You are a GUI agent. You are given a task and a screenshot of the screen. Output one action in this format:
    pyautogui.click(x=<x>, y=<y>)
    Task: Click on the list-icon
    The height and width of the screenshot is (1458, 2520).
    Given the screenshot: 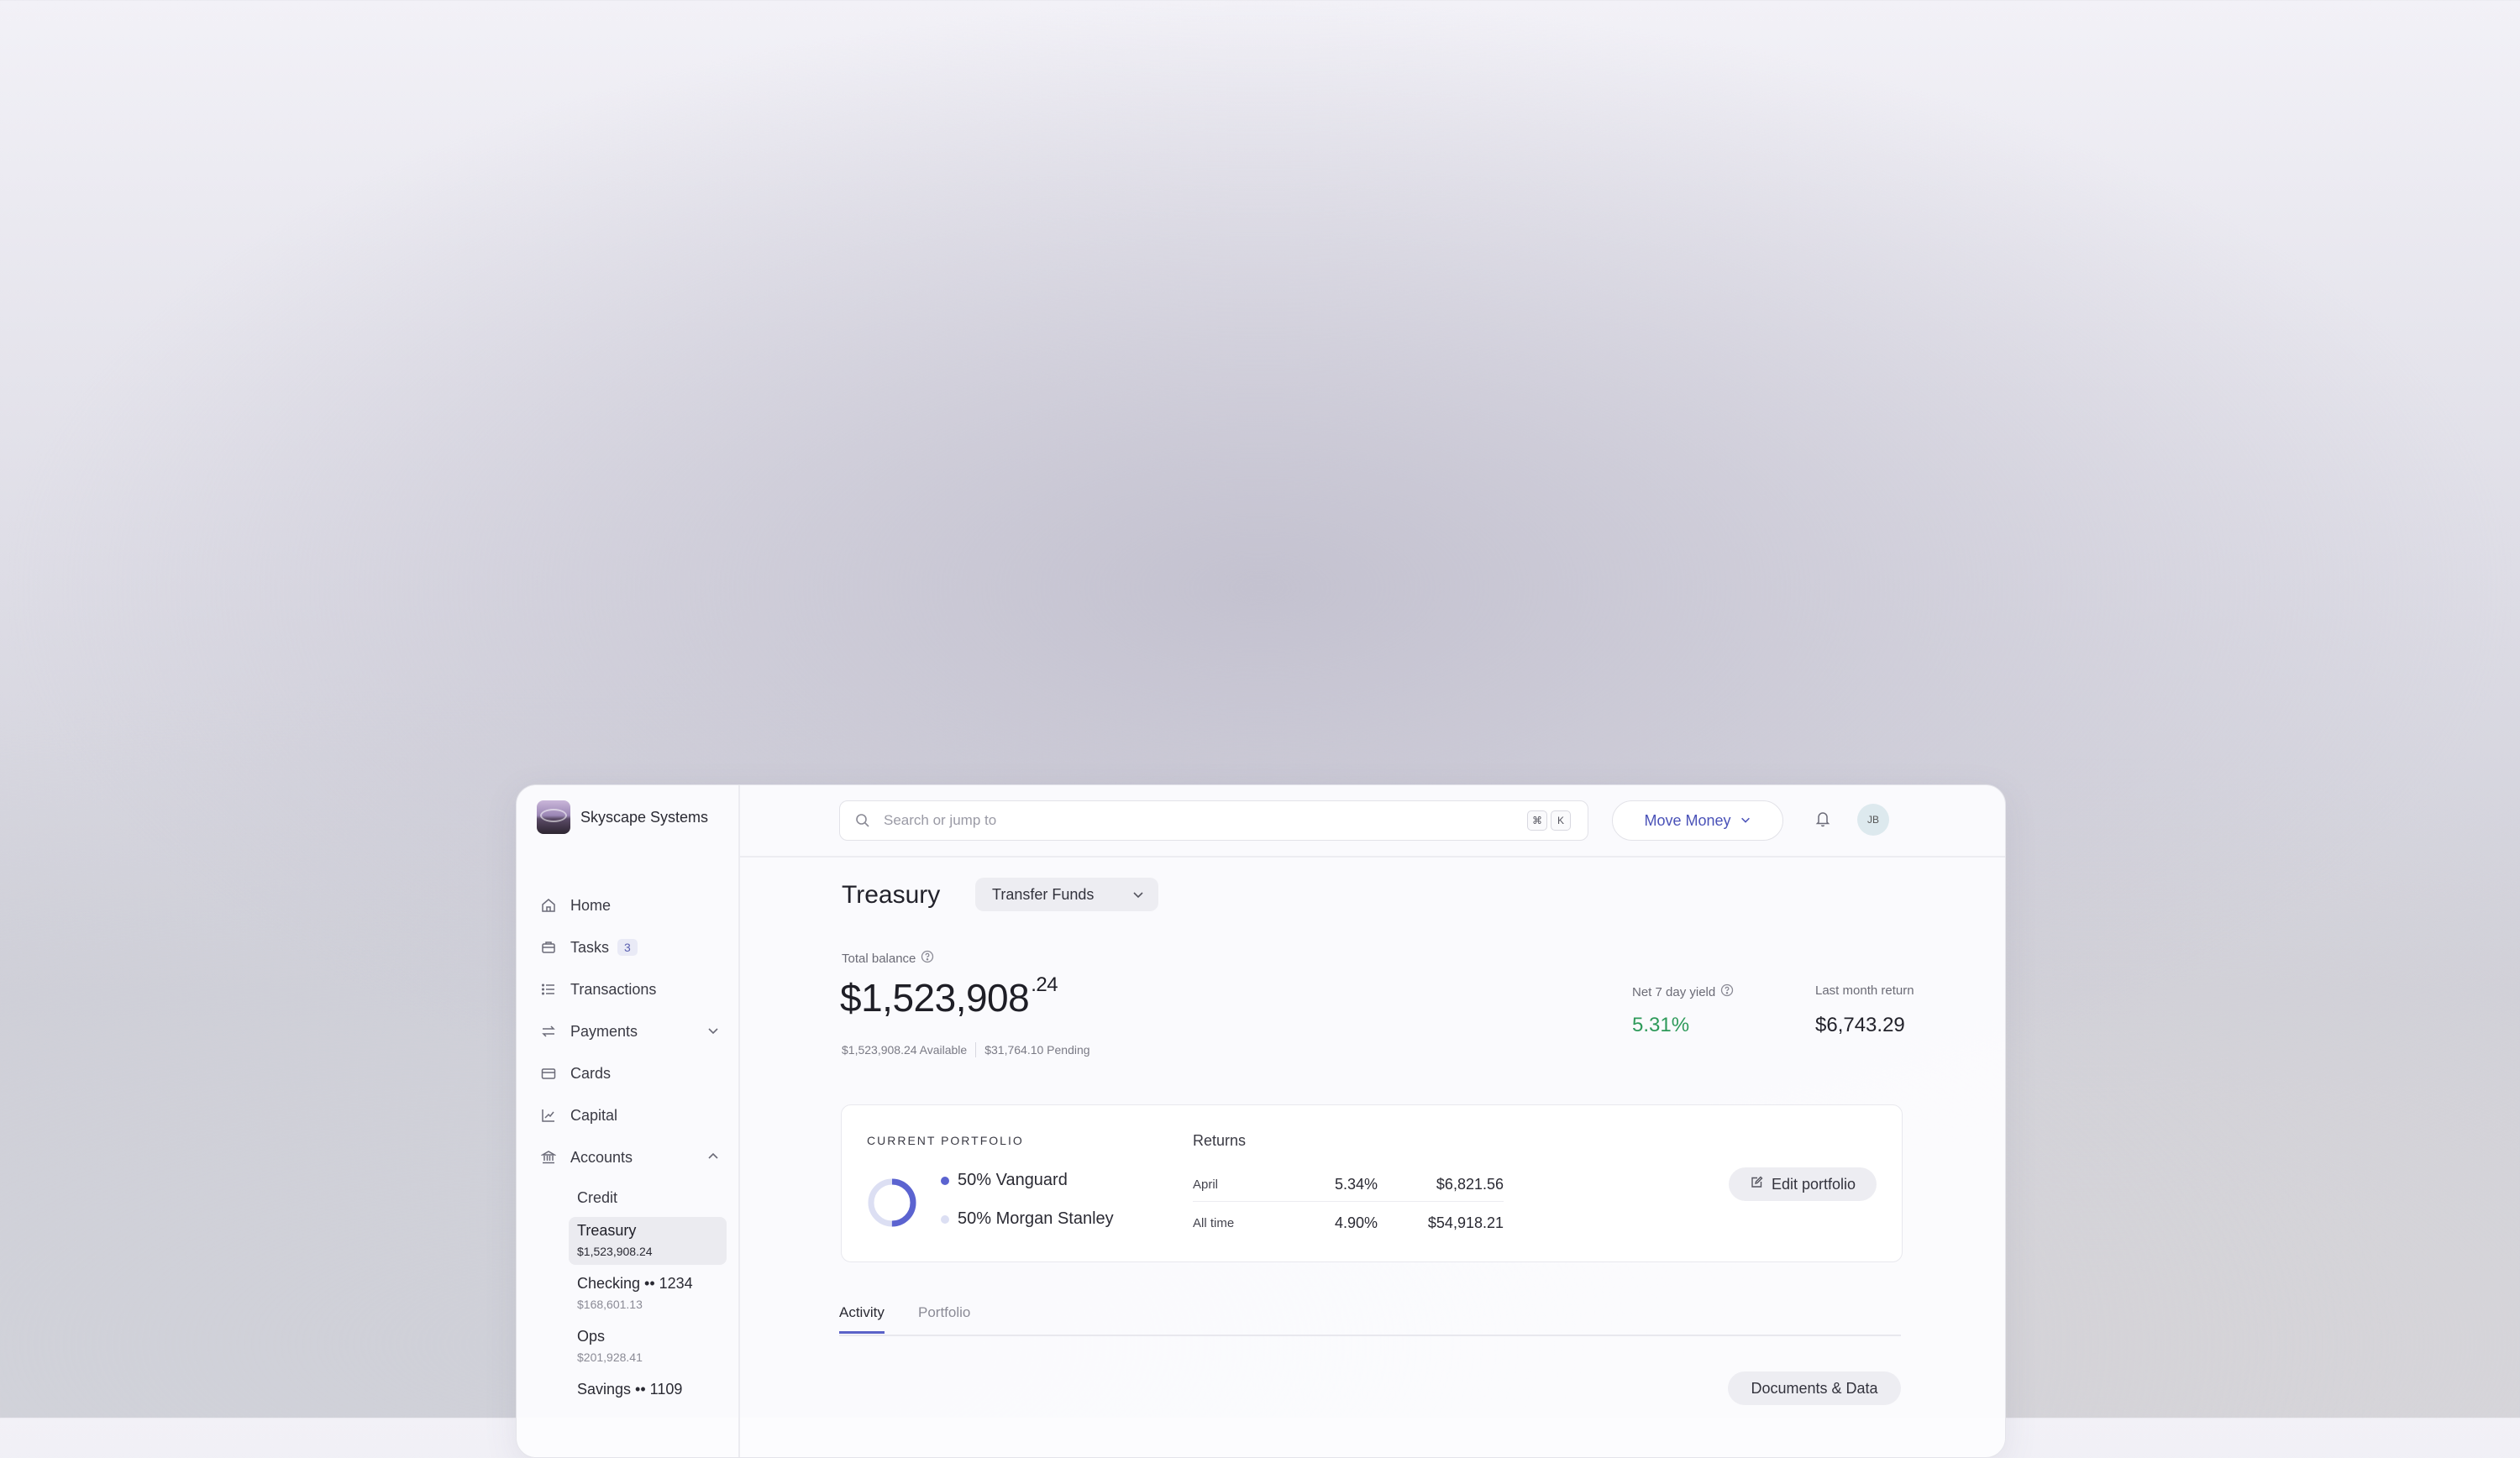 What is the action you would take?
    pyautogui.click(x=548, y=989)
    